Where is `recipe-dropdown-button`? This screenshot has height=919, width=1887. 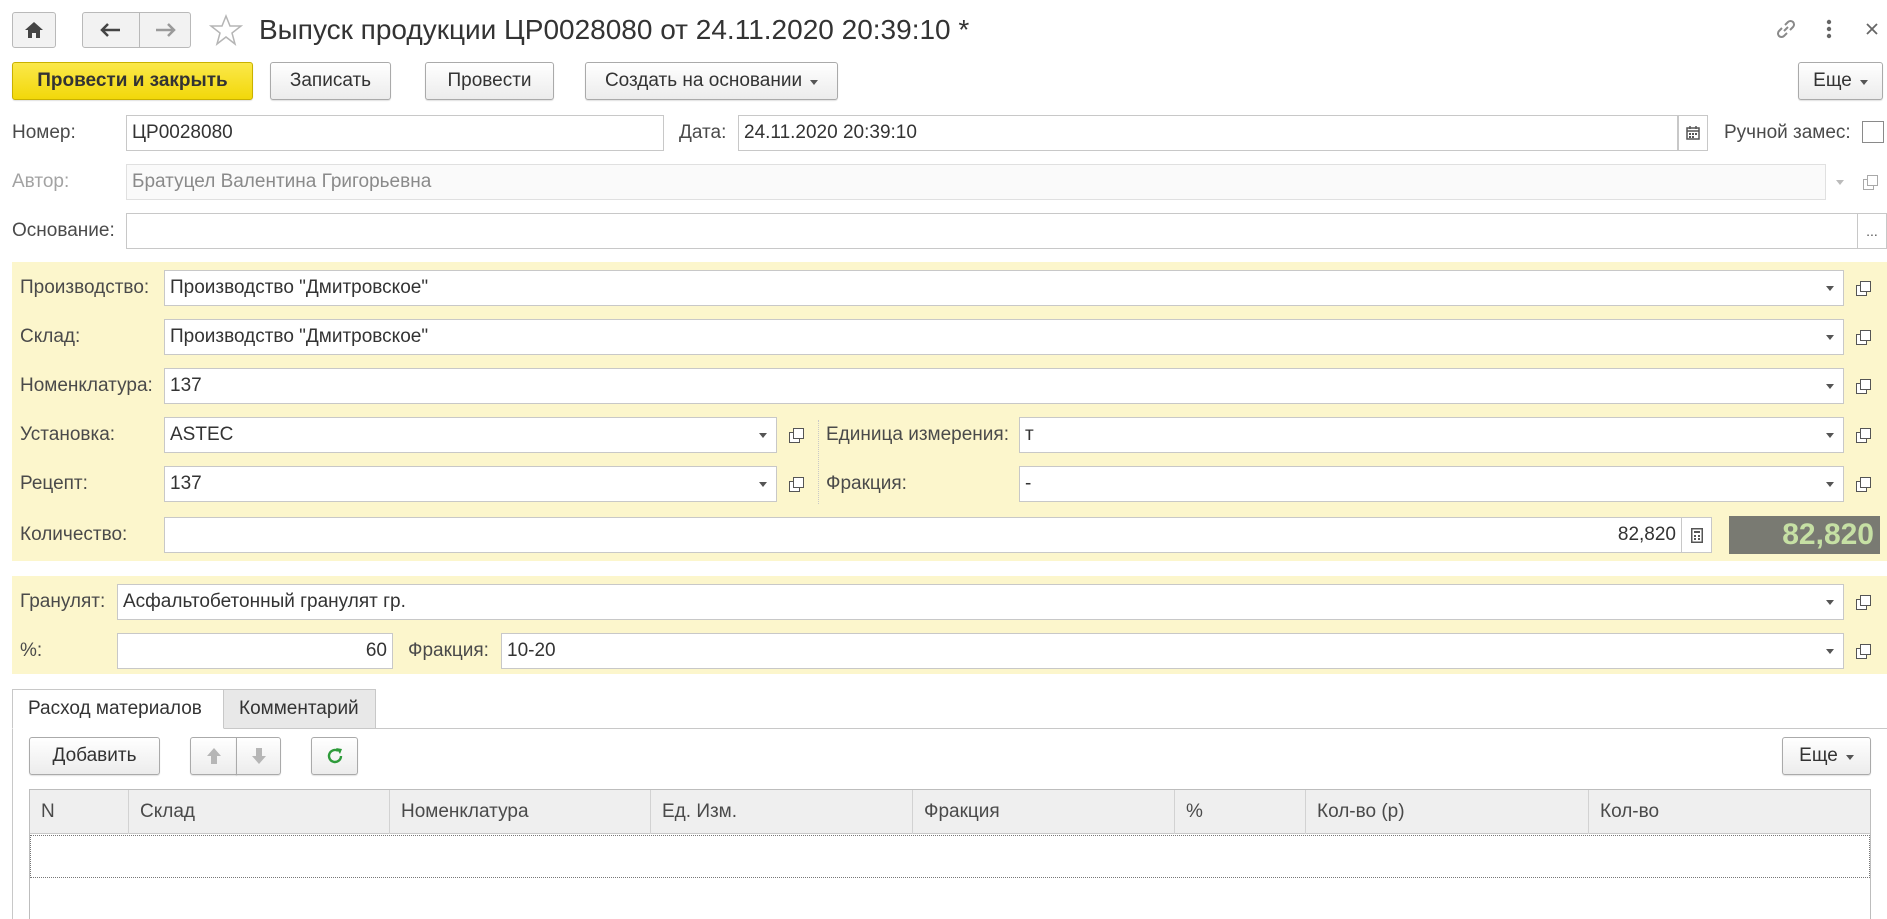 recipe-dropdown-button is located at coordinates (763, 484).